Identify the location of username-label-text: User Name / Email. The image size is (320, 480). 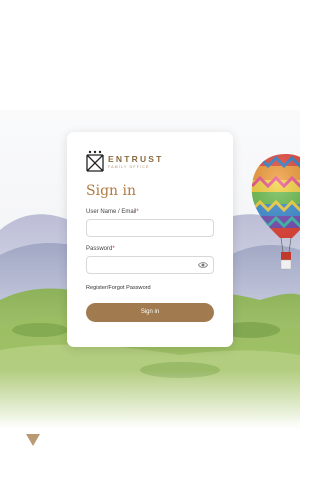
(111, 212).